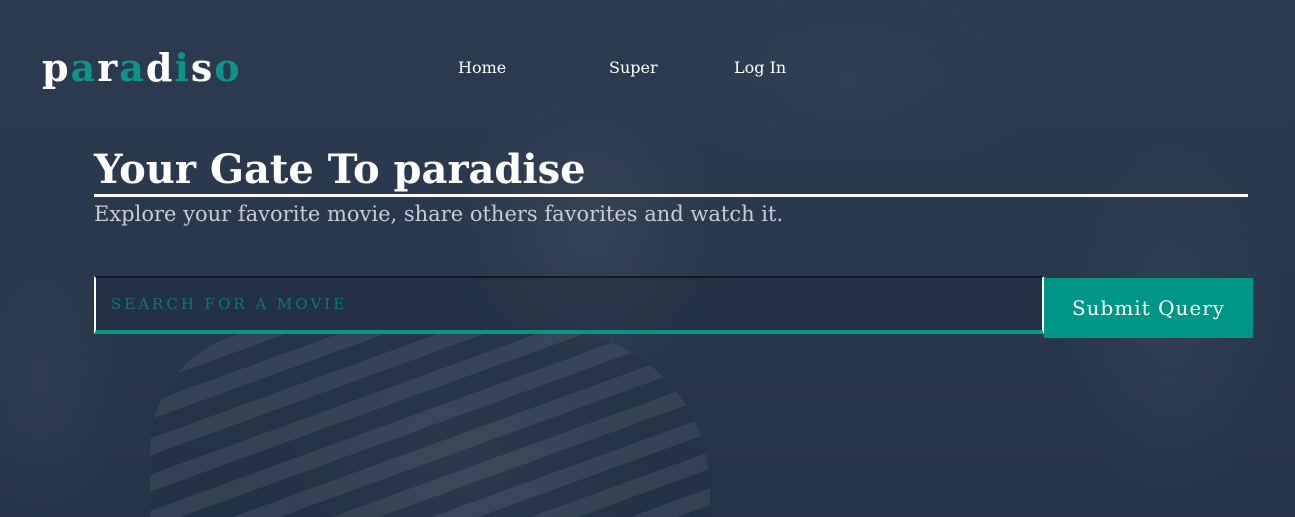  I want to click on logo-letter: p, so click(56, 67).